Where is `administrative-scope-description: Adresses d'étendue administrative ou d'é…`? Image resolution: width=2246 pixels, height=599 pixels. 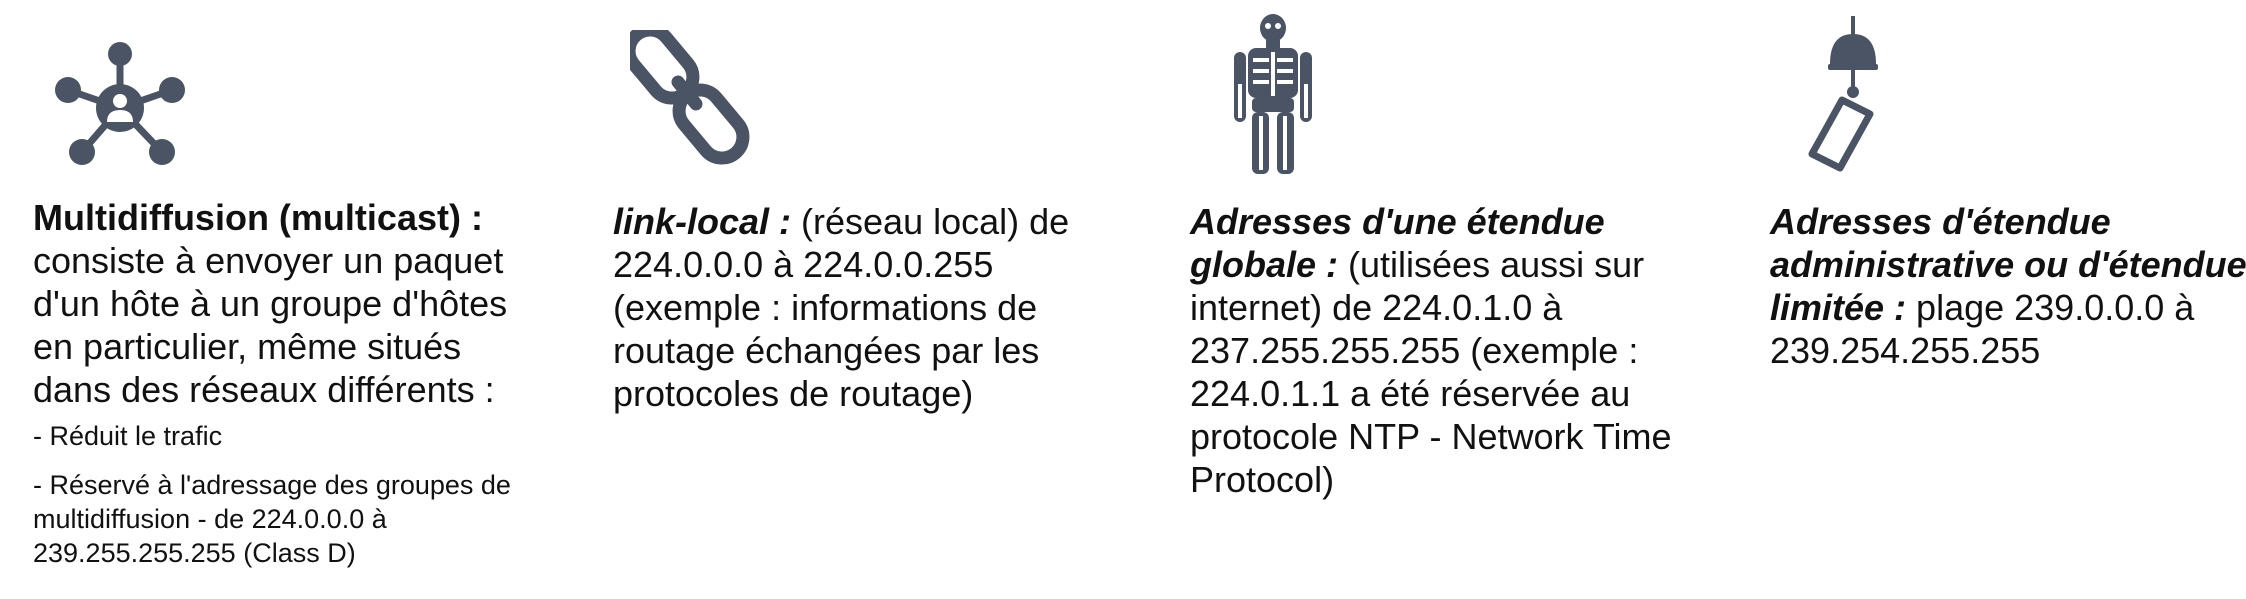
administrative-scope-description: Adresses d'étendue administrative ou d'é… is located at coordinates (2008, 286).